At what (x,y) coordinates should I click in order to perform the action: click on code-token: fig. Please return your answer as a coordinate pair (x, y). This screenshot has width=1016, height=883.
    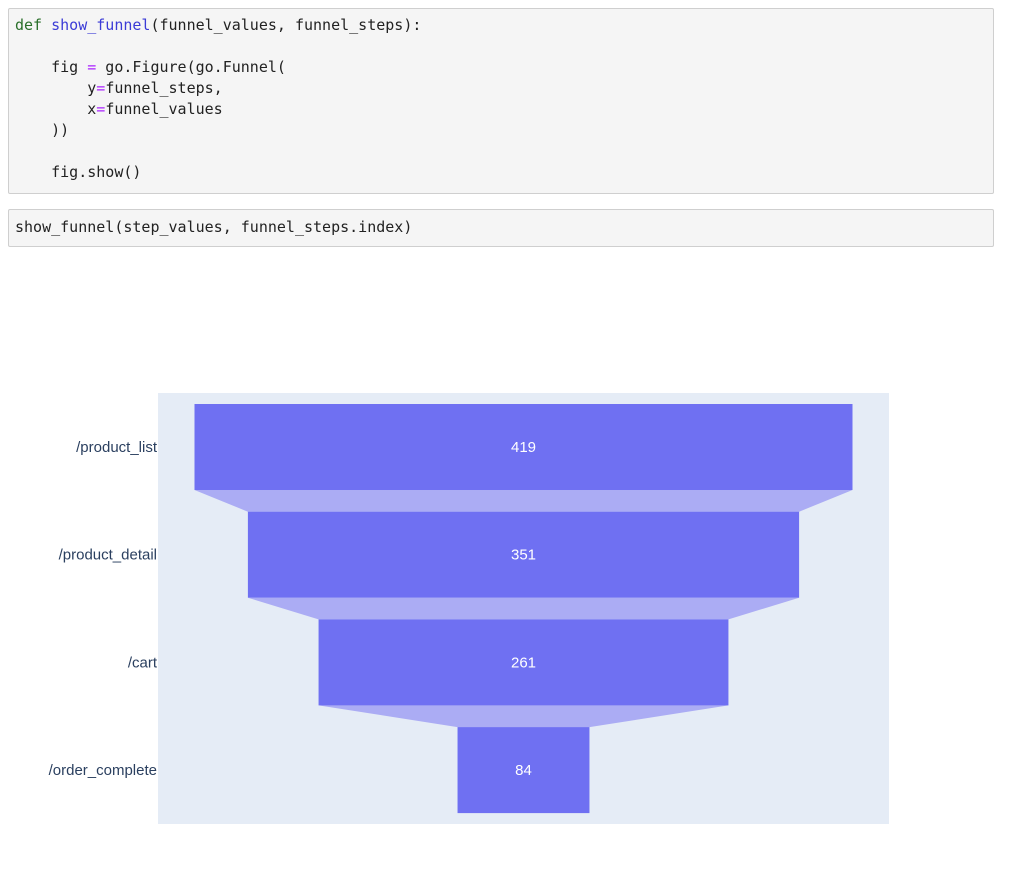
    Looking at the image, I should click on (51, 67).